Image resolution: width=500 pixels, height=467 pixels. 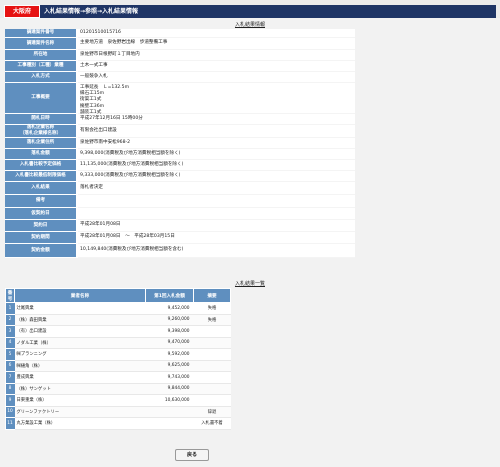 What do you see at coordinates (40, 226) in the screenshot?
I see `detail-label: 契約日` at bounding box center [40, 226].